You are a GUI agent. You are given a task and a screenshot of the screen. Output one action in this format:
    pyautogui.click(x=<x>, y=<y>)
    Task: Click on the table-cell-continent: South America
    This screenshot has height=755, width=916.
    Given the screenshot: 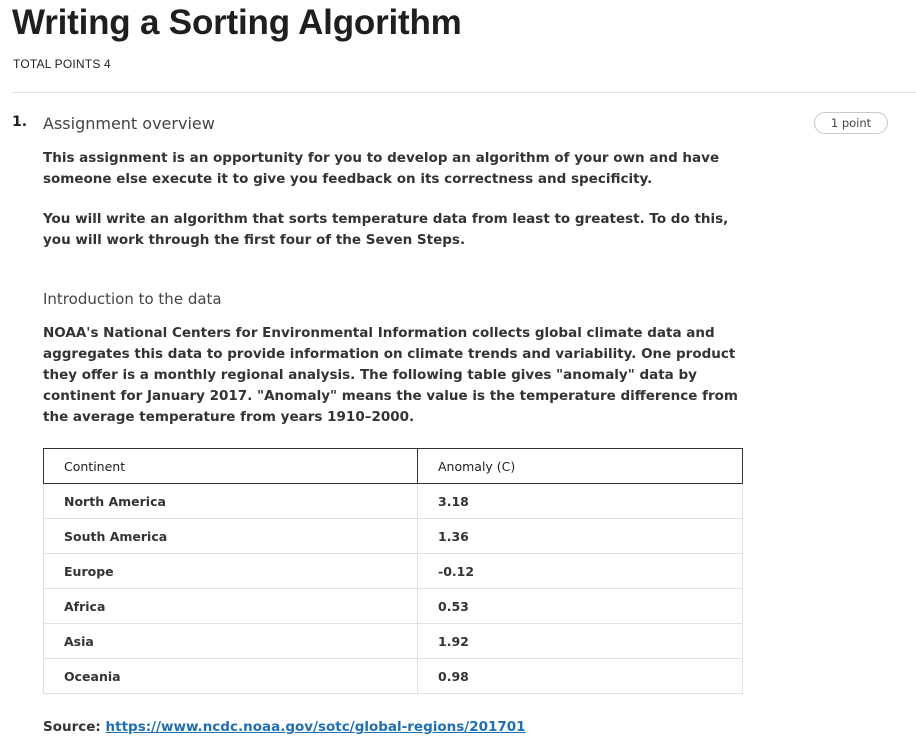 What is the action you would take?
    pyautogui.click(x=230, y=536)
    